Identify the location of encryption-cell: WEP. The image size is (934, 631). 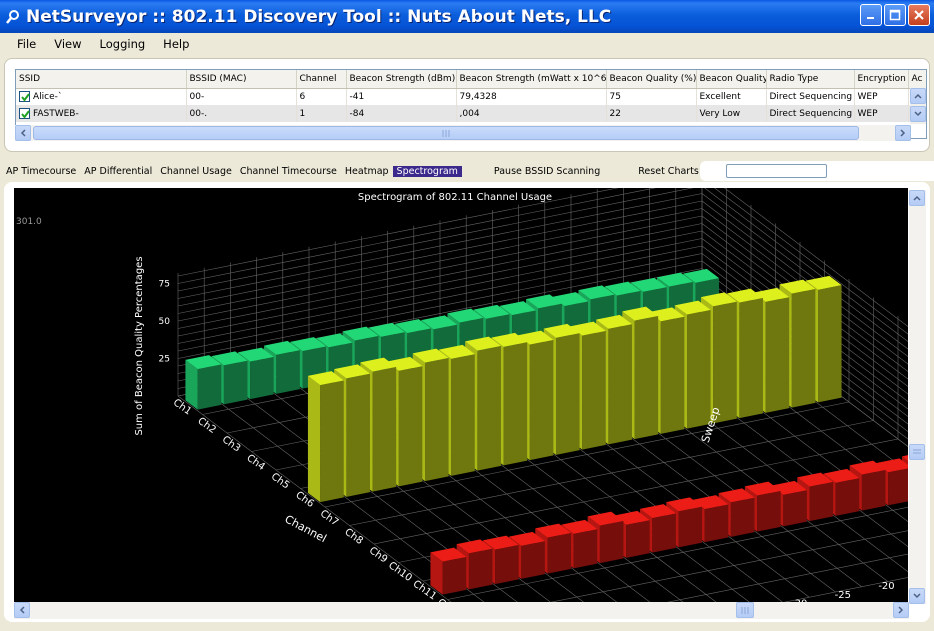
(881, 96).